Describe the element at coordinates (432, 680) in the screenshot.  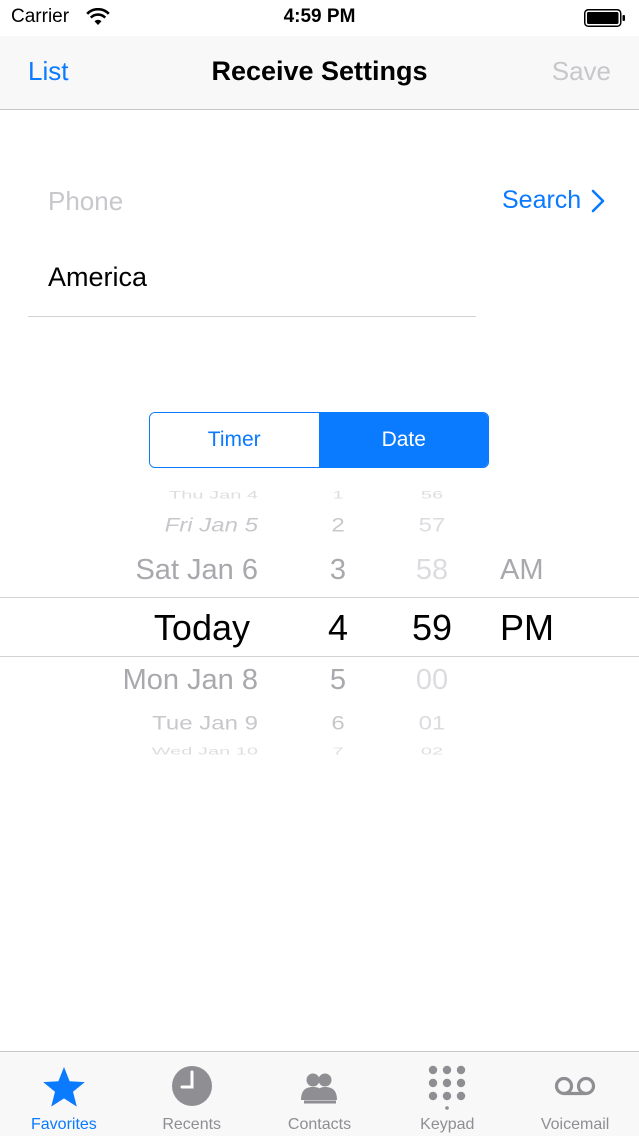
I see `picker-minute-option: 00` at that location.